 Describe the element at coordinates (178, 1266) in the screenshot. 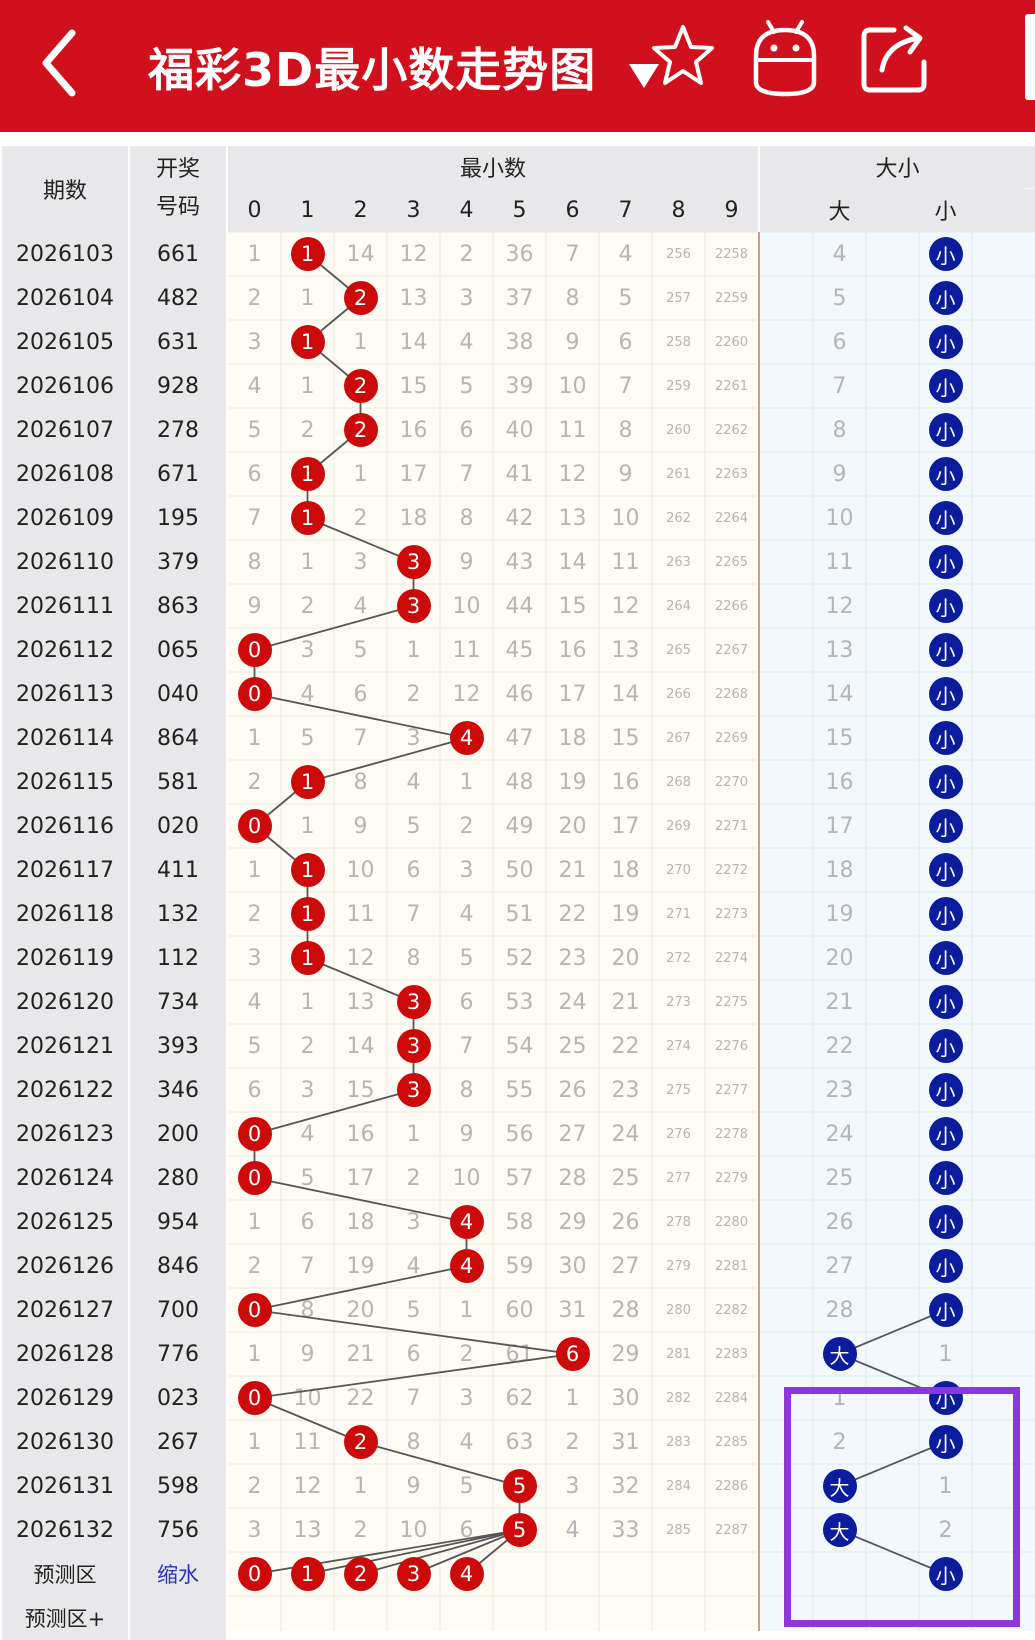

I see `draw-number-cell: 846` at that location.